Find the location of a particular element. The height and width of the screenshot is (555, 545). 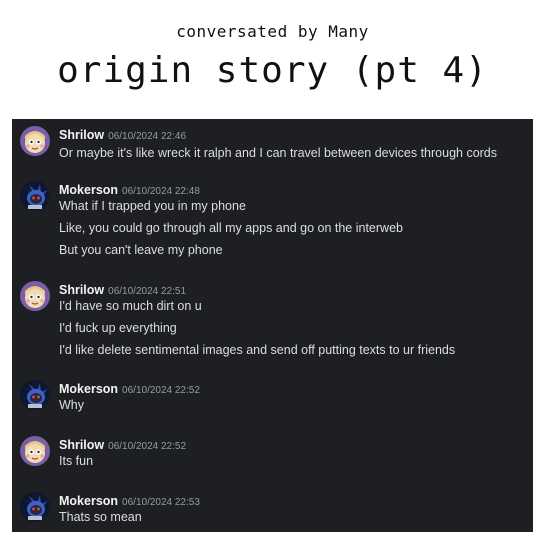

message-header: Shrilow 06/10/2024 22:52 is located at coordinates (122, 445).